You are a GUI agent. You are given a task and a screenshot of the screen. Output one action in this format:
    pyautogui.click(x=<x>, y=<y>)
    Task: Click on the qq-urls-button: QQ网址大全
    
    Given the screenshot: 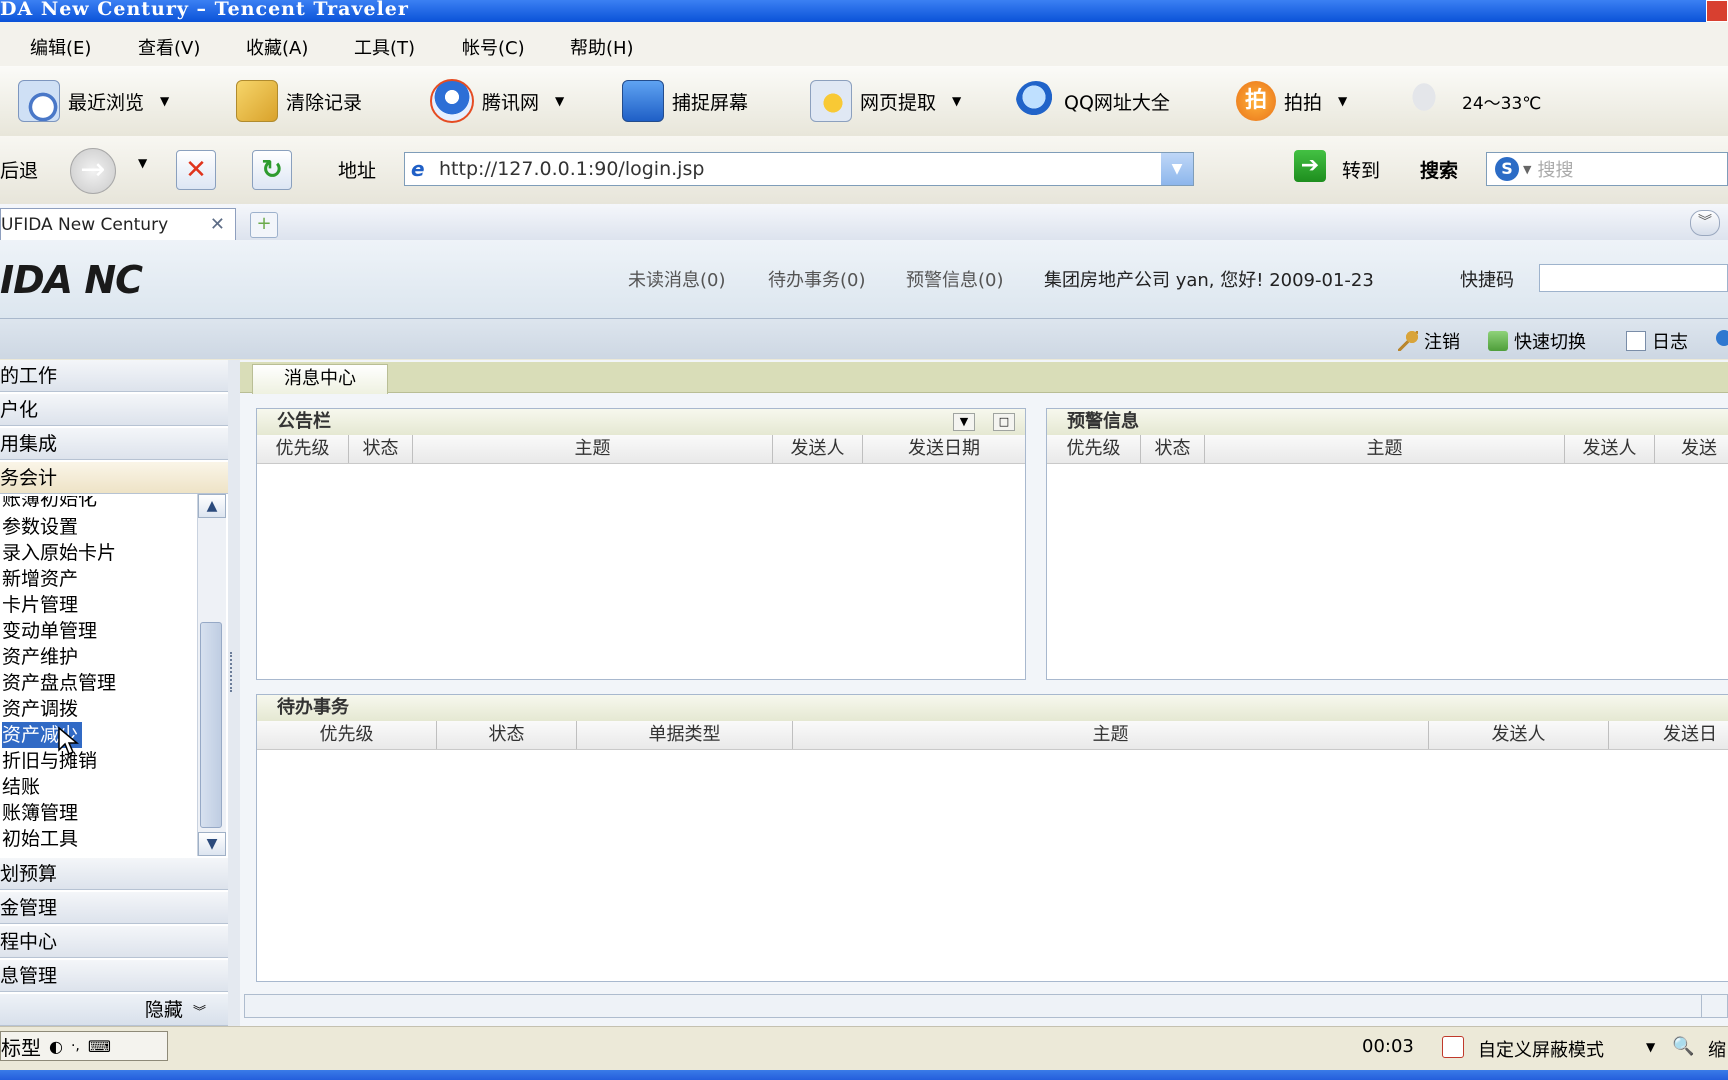 What is the action you would take?
    pyautogui.click(x=1093, y=101)
    